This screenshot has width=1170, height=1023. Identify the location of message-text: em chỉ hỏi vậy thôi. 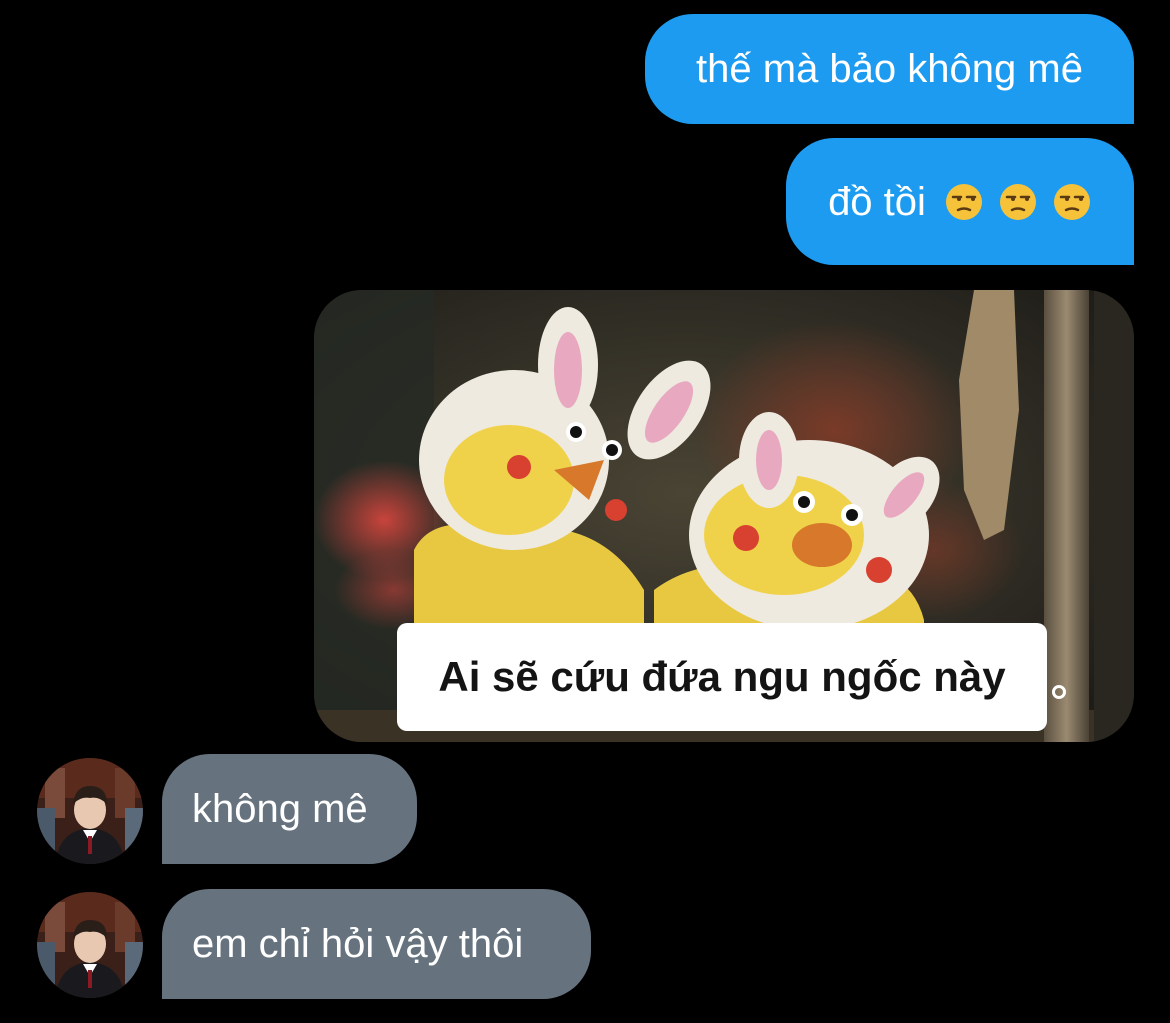
(358, 944).